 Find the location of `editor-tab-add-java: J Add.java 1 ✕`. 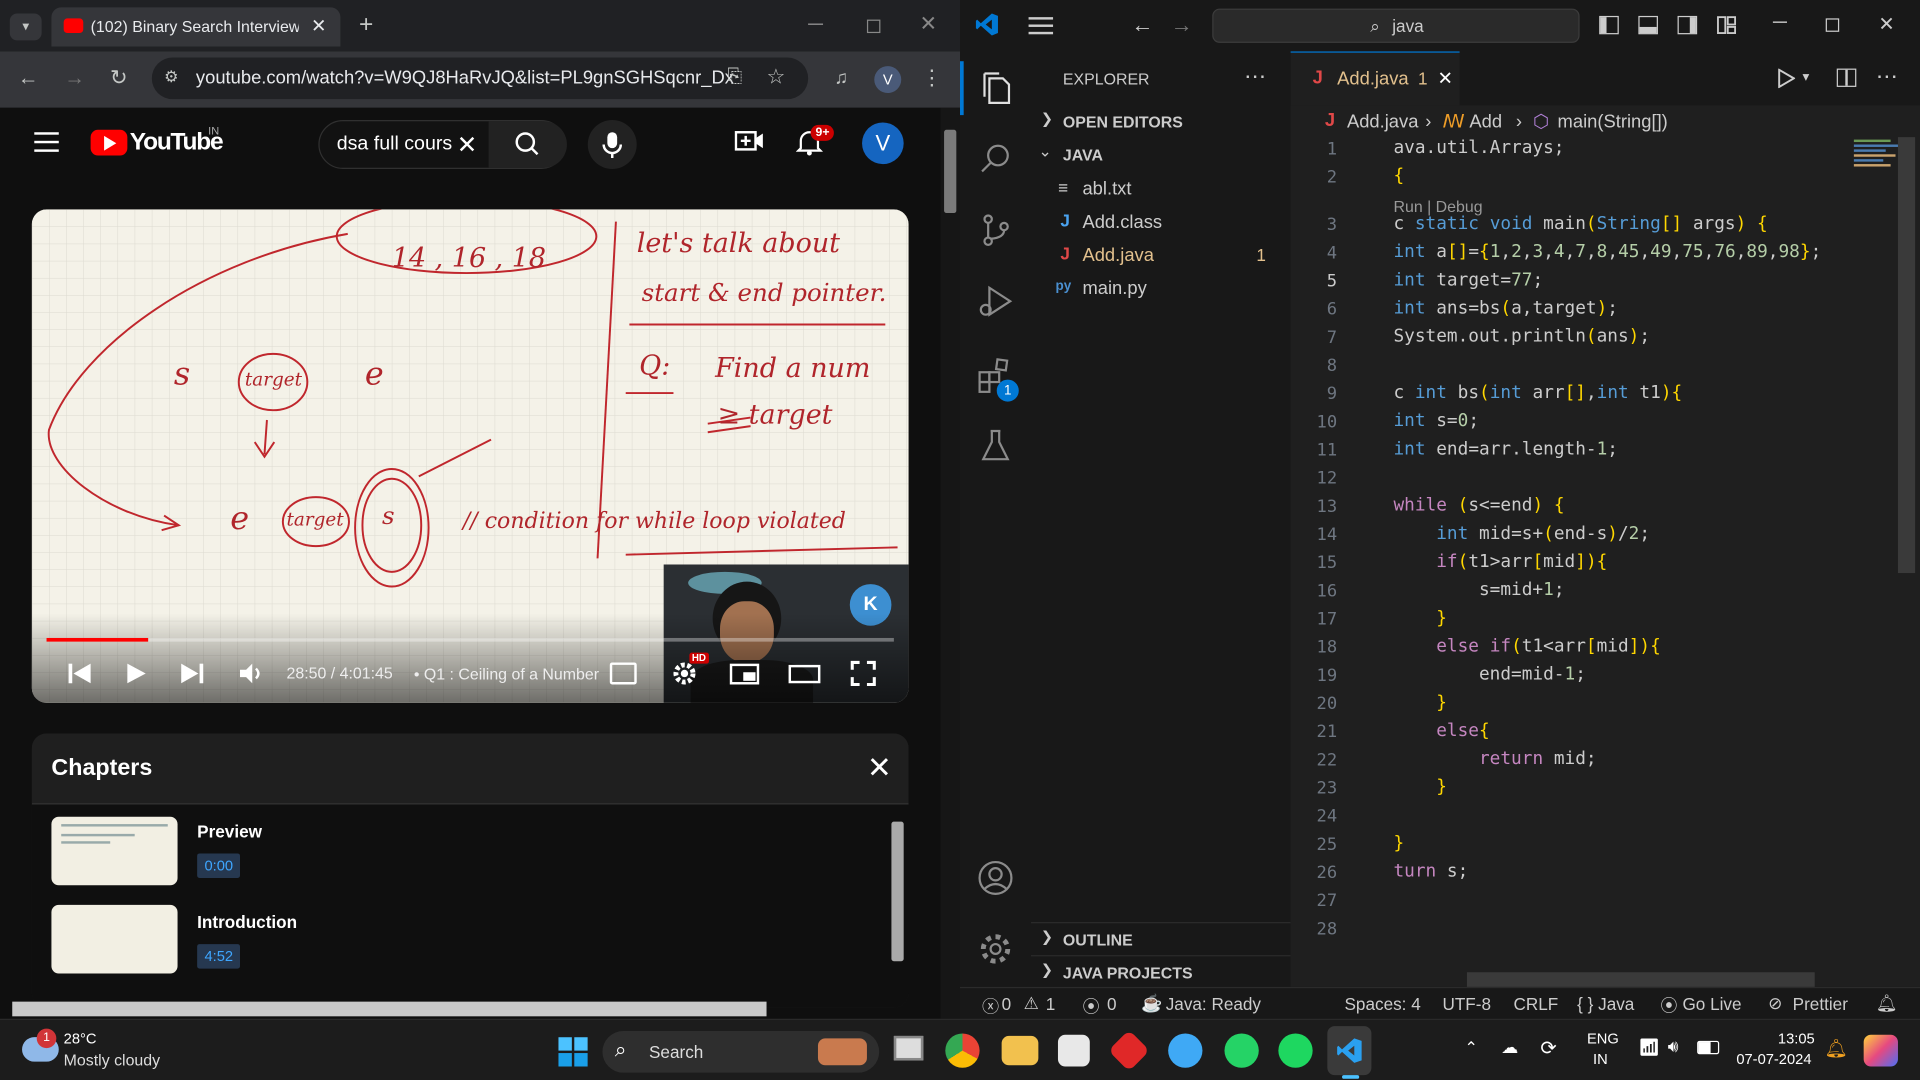

editor-tab-add-java: J Add.java 1 ✕ is located at coordinates (1375, 78).